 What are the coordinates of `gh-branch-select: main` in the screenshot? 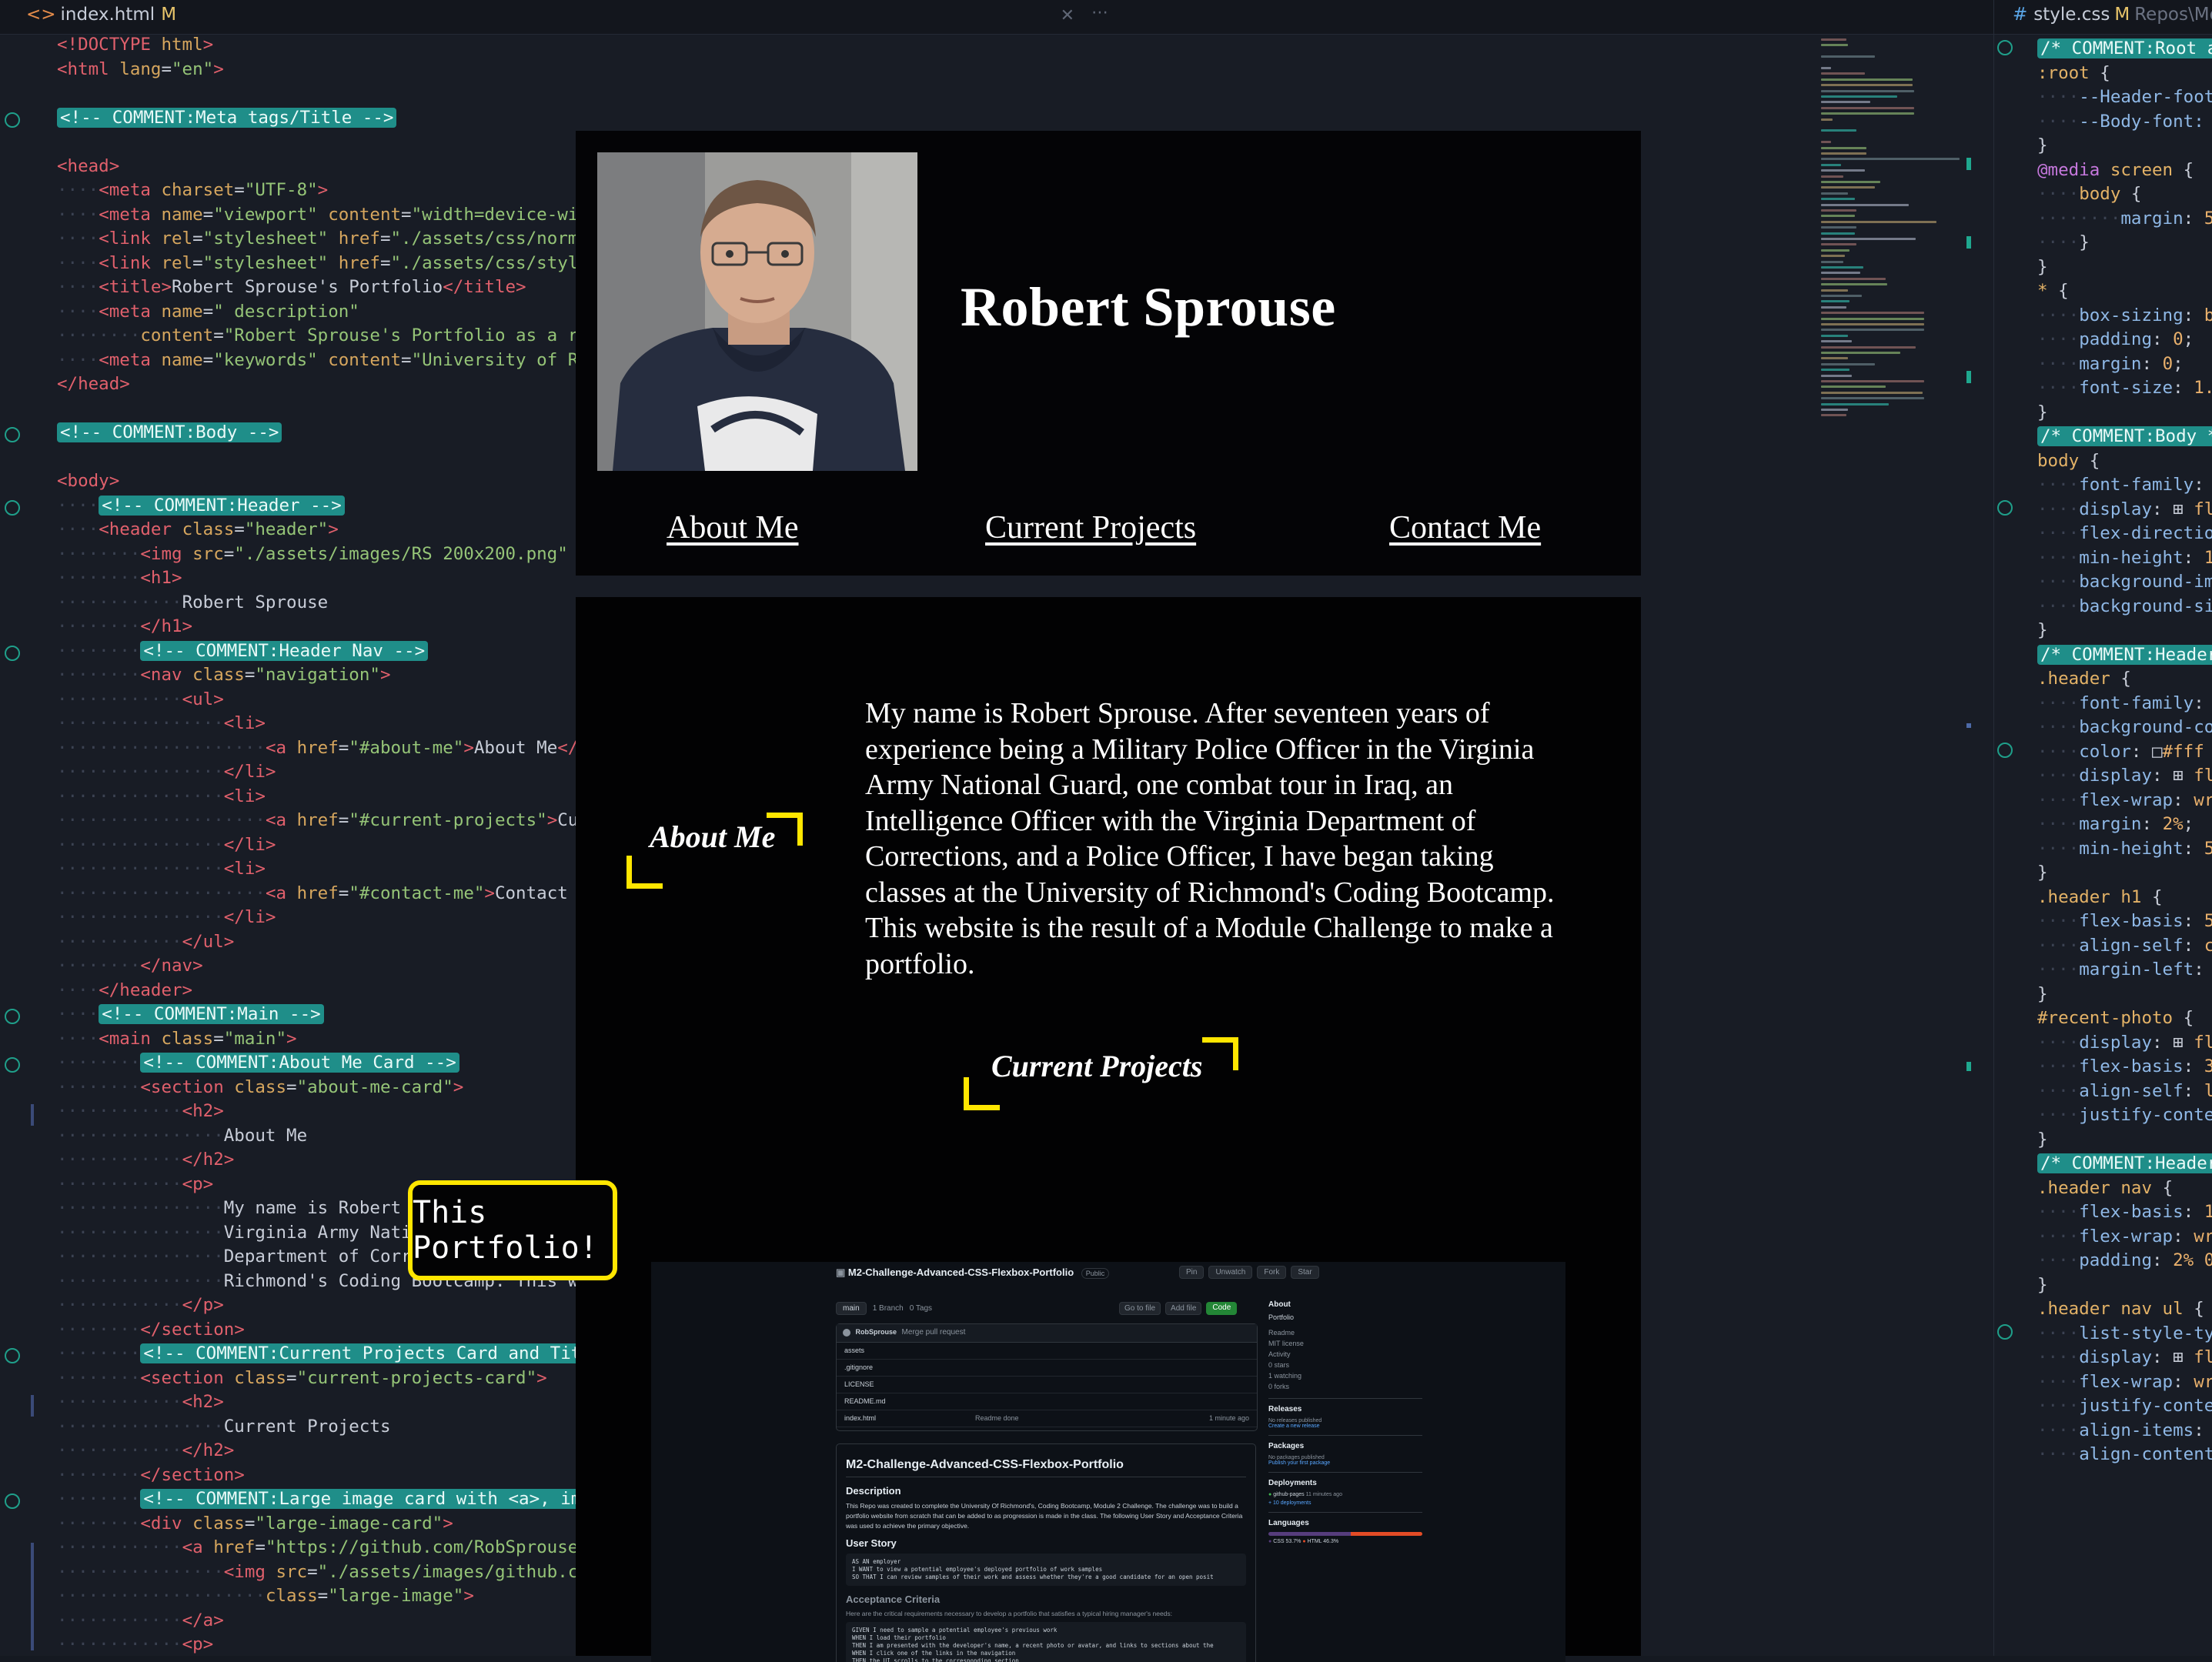 It's located at (851, 1308).